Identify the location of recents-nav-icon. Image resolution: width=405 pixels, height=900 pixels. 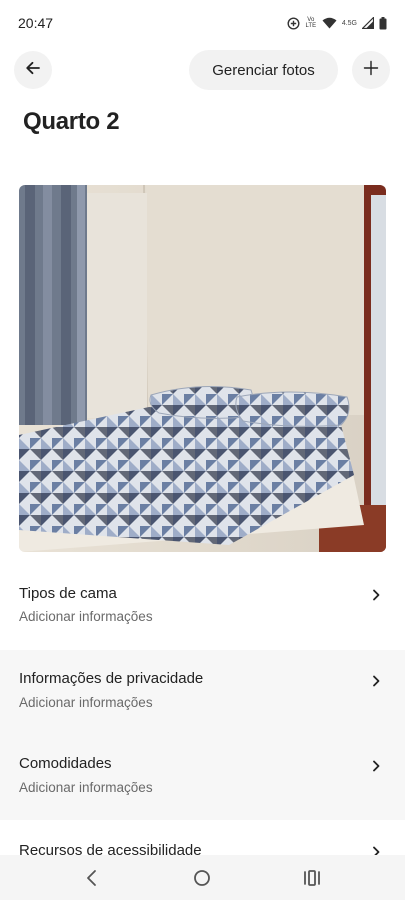
(312, 878).